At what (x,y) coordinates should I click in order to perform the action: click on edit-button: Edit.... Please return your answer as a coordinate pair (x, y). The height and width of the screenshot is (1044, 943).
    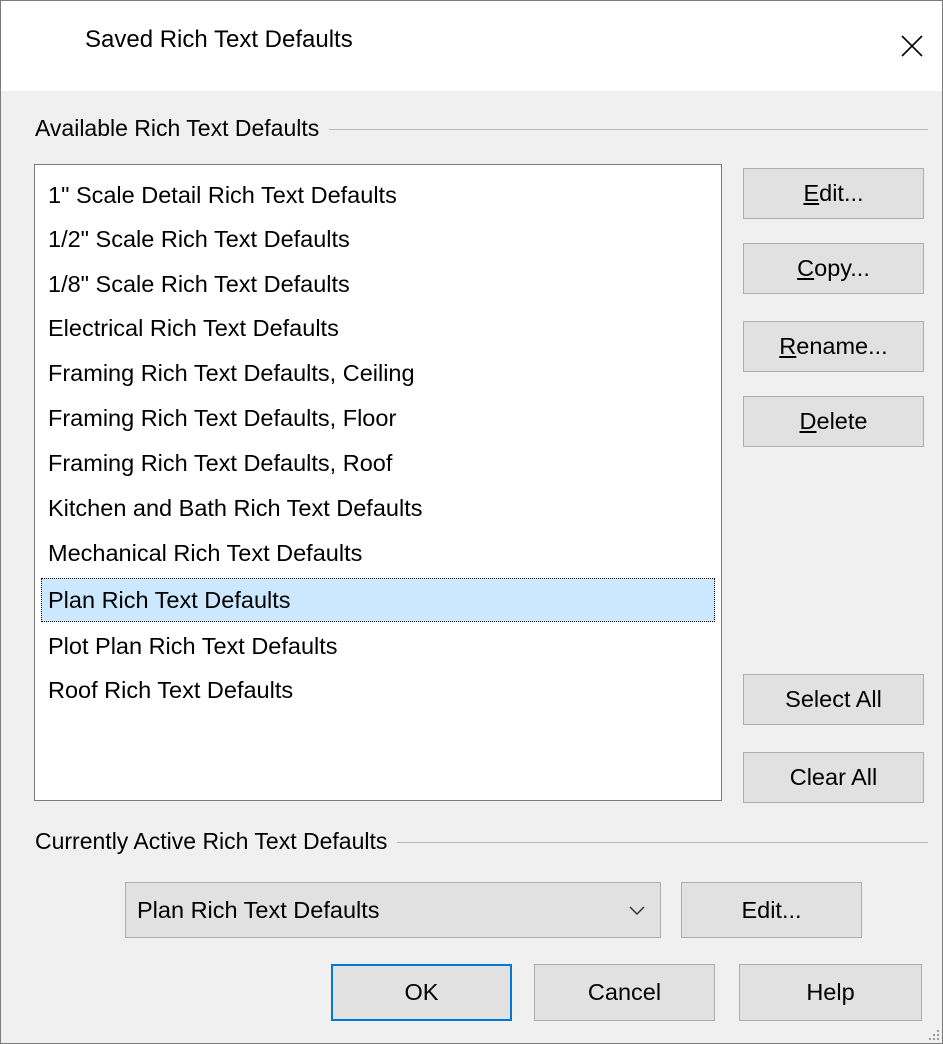
    Looking at the image, I should click on (833, 193).